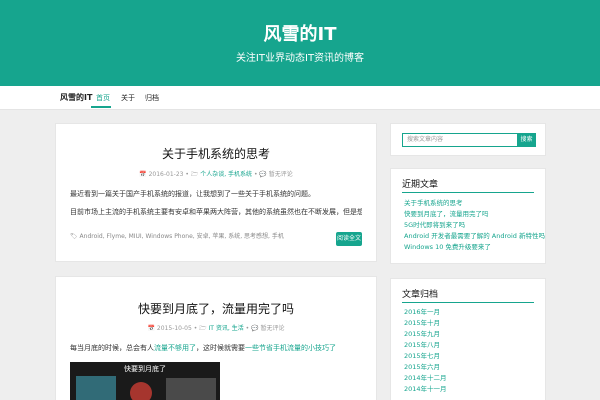  I want to click on post-meta: 📅 2016-01-23 • 🗁 个人杂谈, 手机系统 • 💬 暂无评论, so click(216, 174).